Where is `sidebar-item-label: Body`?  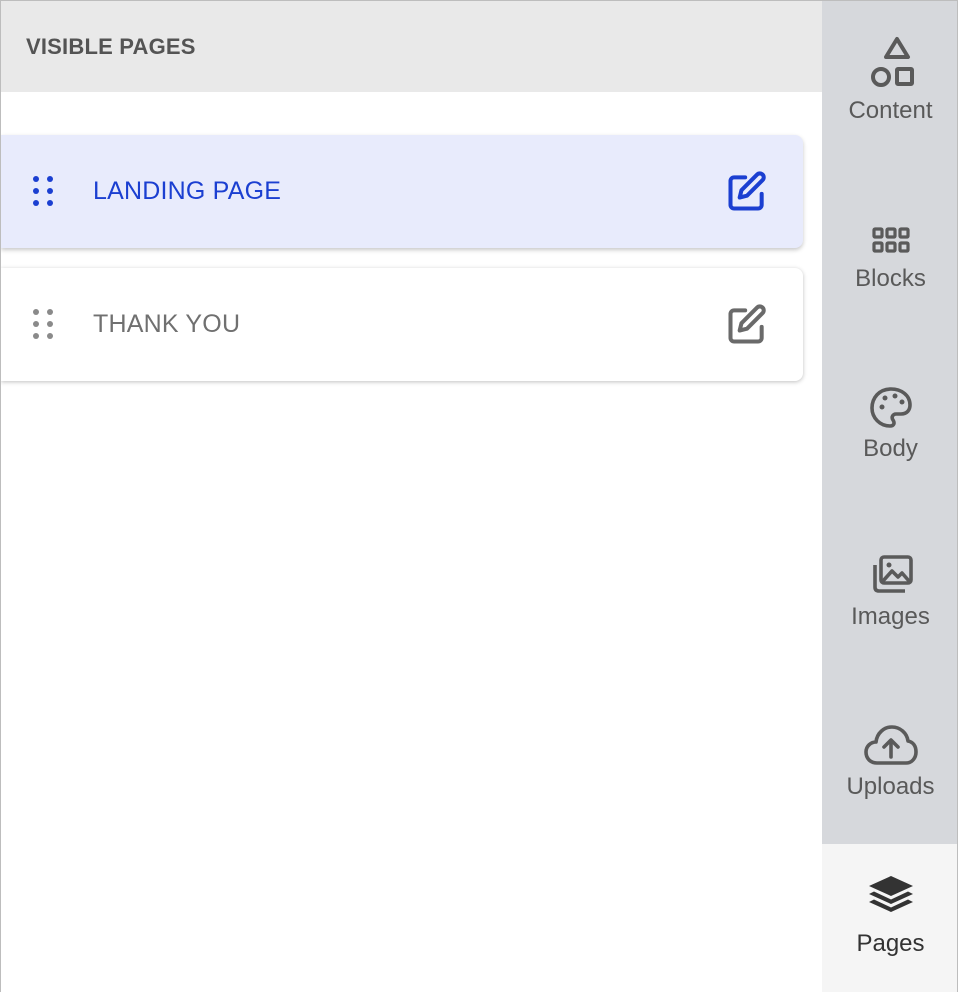
sidebar-item-label: Body is located at coordinates (890, 448).